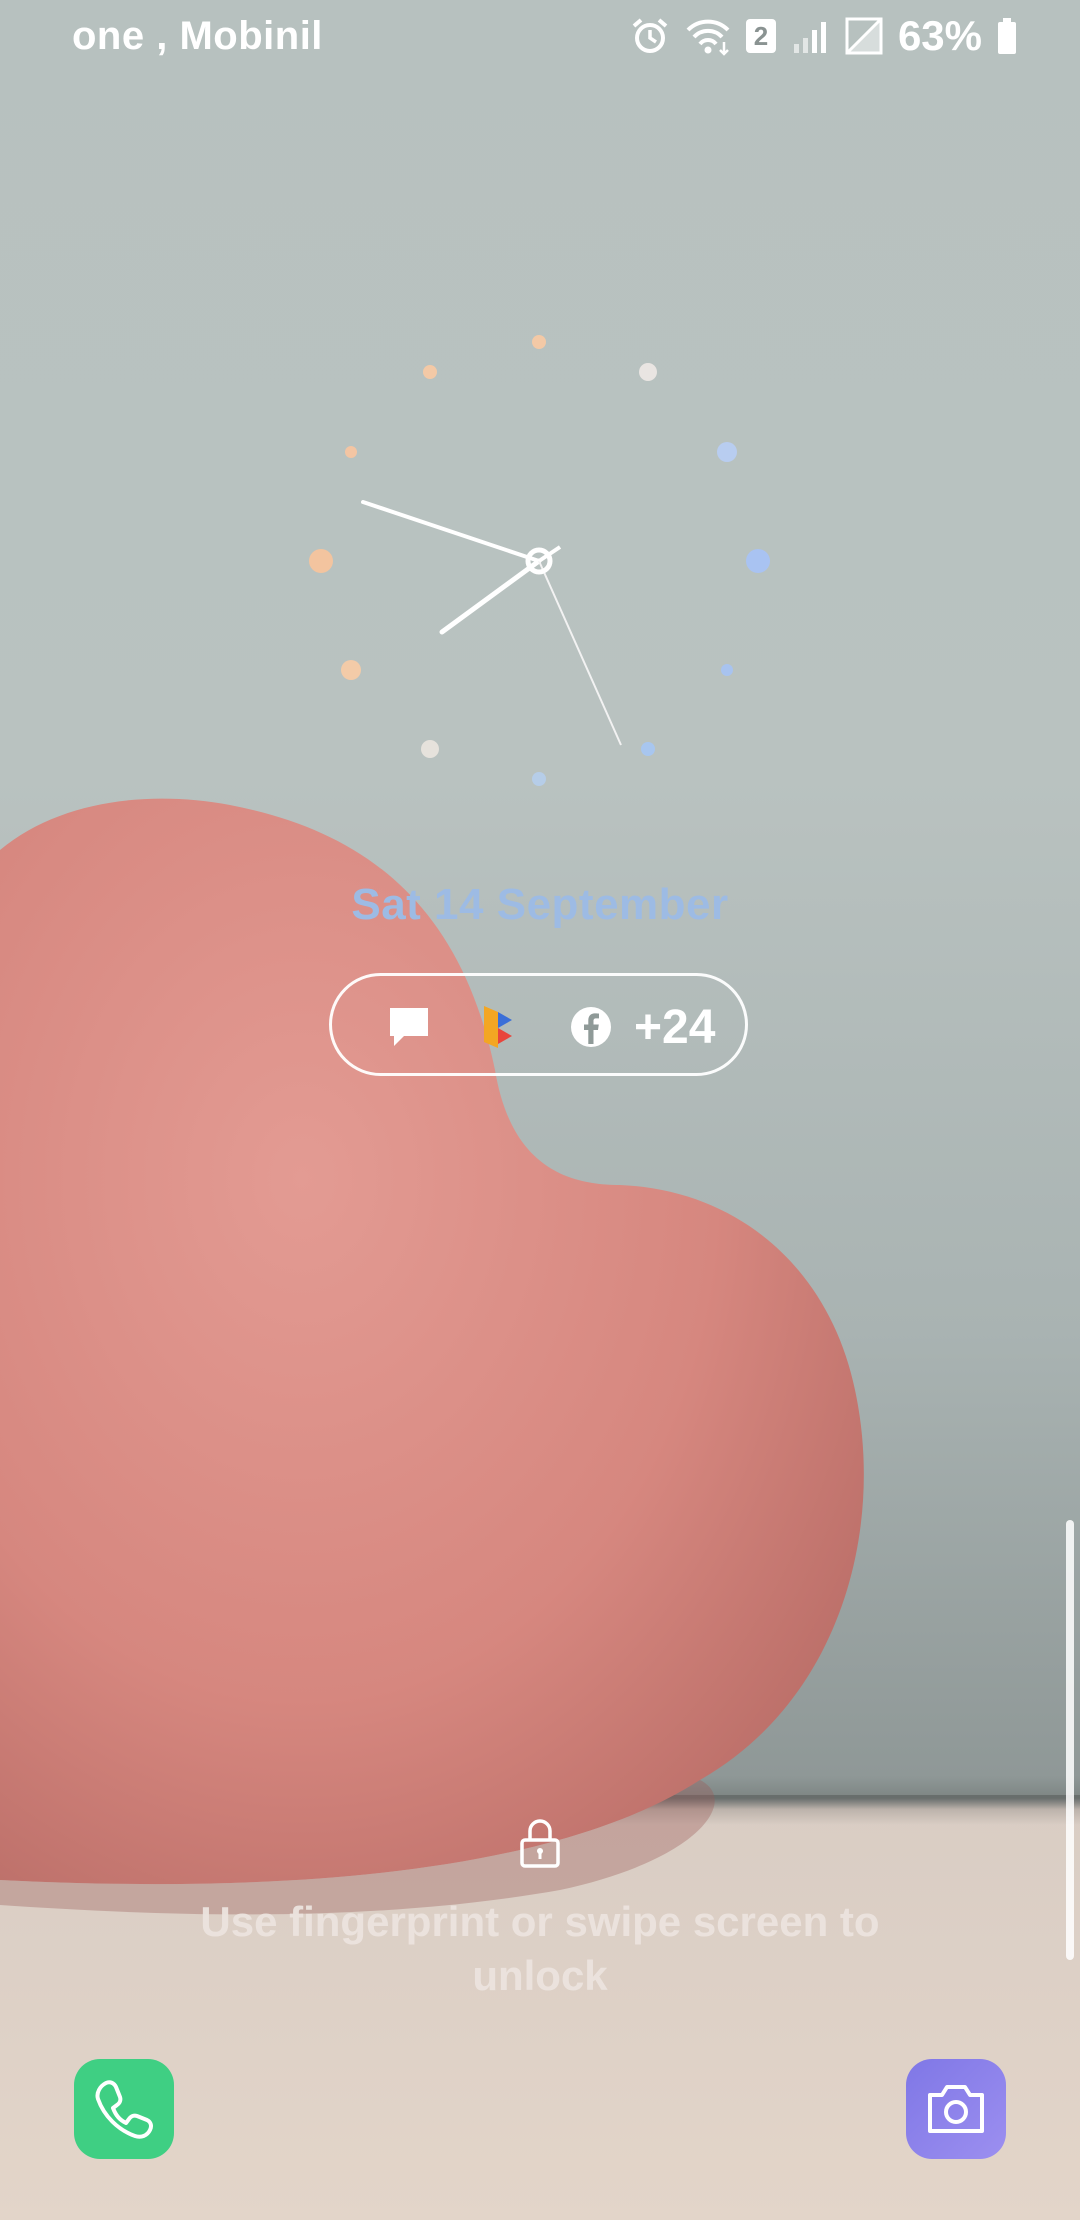 The width and height of the screenshot is (1080, 2220). What do you see at coordinates (490, 596) in the screenshot?
I see `clock-hour-hand` at bounding box center [490, 596].